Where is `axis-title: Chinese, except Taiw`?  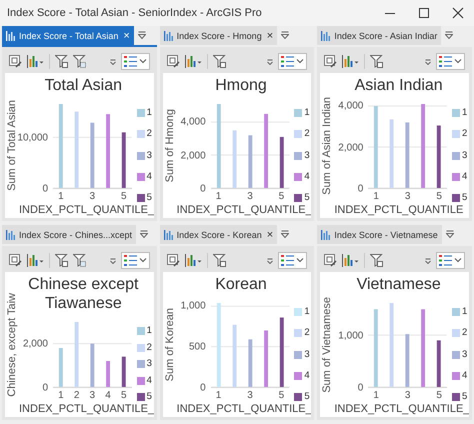 axis-title: Chinese, except Taiw is located at coordinates (12, 344).